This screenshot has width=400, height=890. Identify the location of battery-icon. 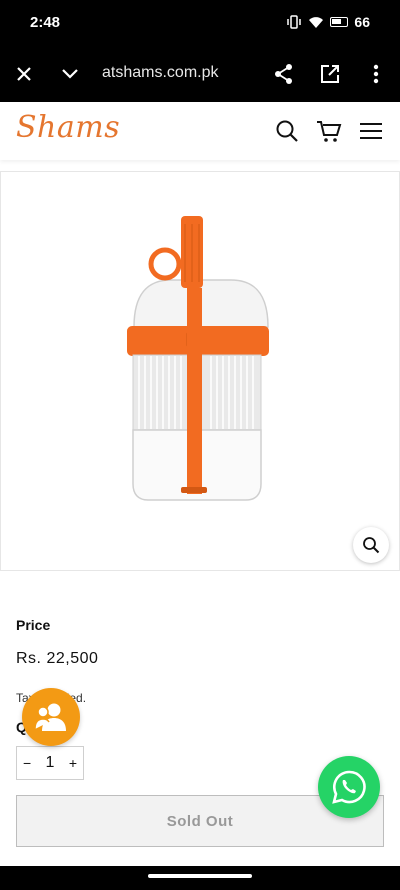
(339, 22).